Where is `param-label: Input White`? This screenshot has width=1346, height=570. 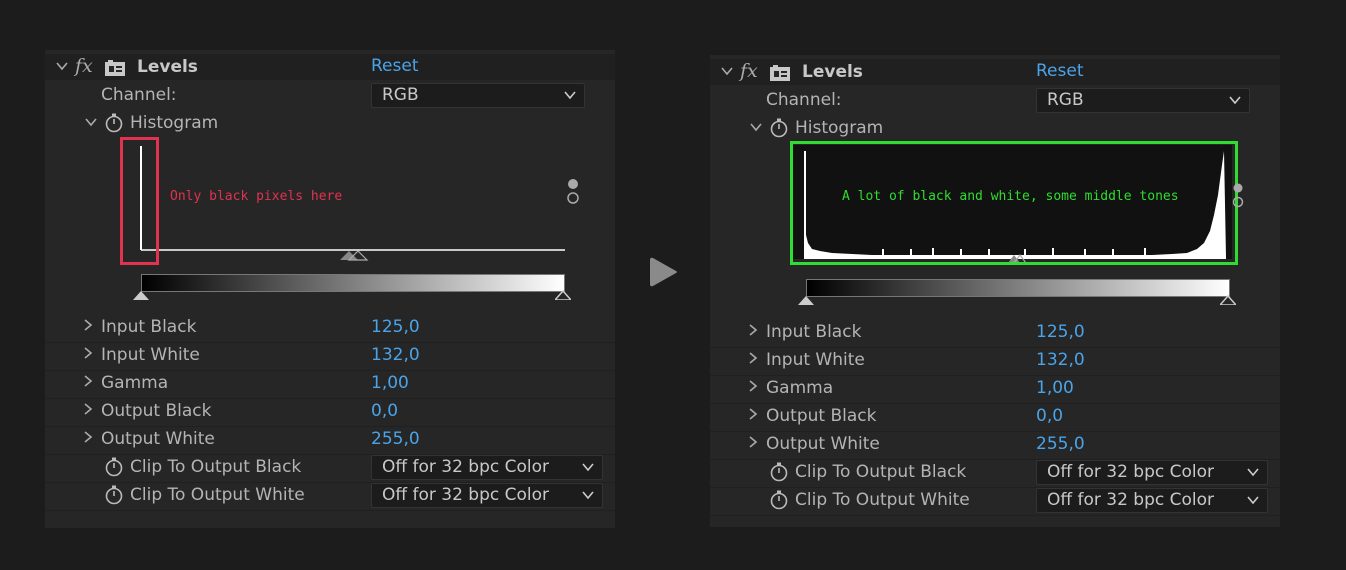 param-label: Input White is located at coordinates (815, 360).